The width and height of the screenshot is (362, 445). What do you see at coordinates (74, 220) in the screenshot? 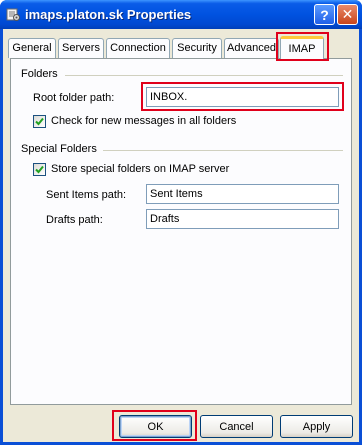
I see `drafts-label: Drafts path:` at bounding box center [74, 220].